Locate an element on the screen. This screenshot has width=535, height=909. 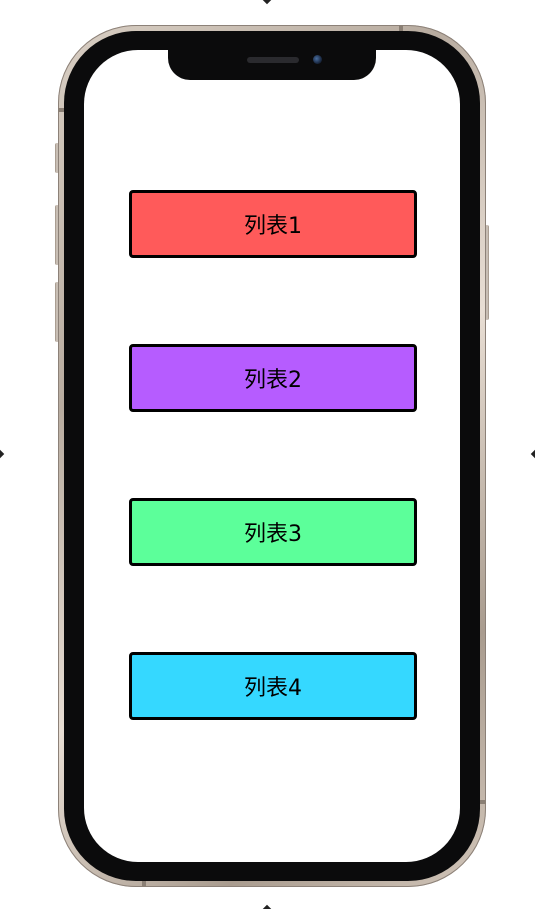
list-item-3: 列表3 is located at coordinates (273, 532).